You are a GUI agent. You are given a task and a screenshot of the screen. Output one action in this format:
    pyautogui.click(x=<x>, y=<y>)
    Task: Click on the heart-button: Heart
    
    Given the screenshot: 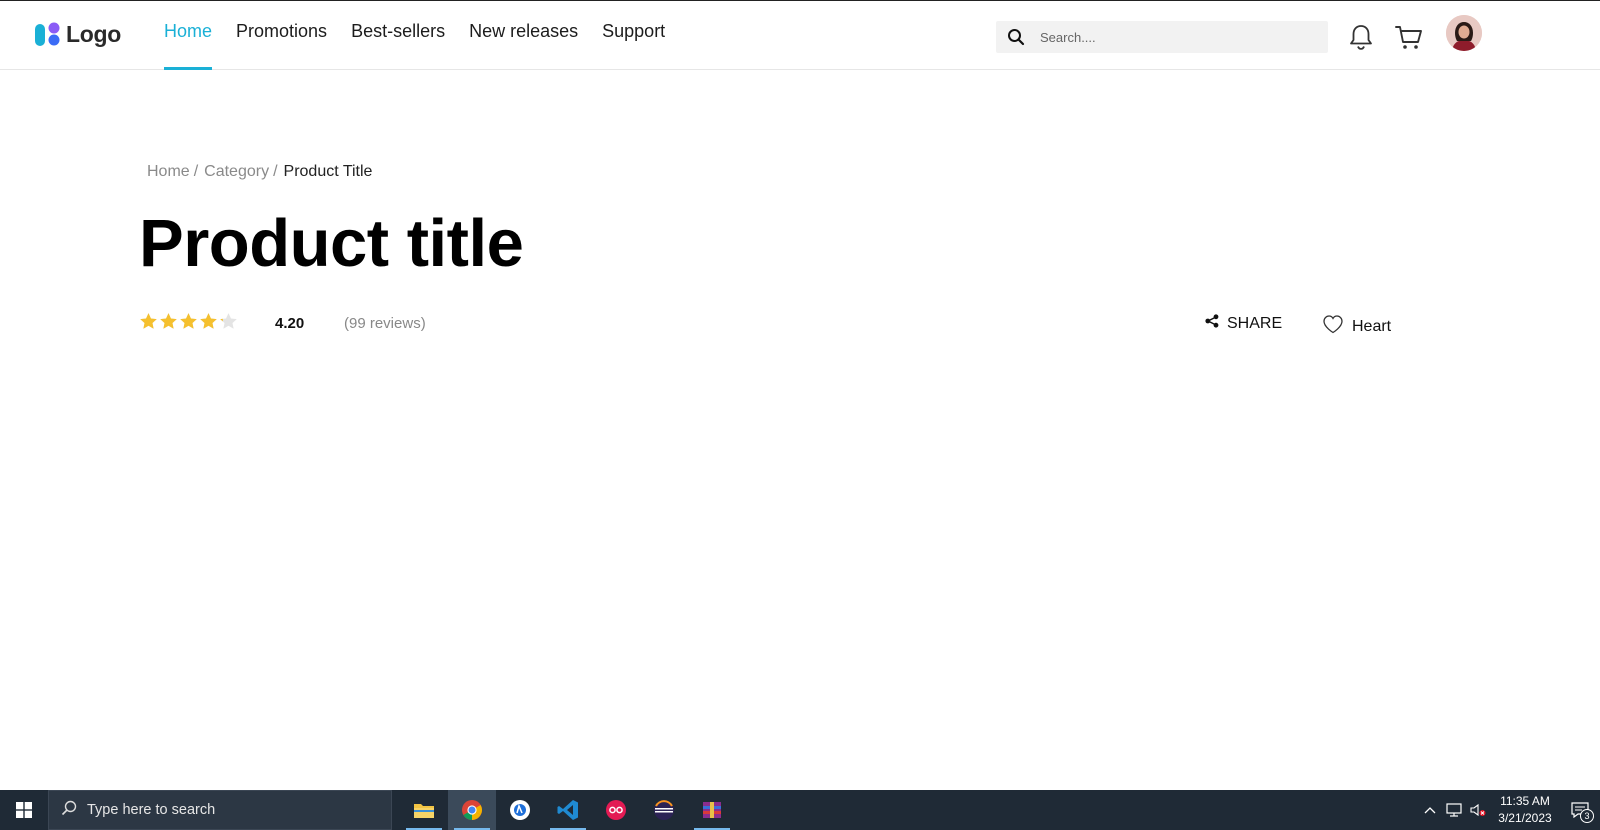 What is the action you would take?
    pyautogui.click(x=1356, y=326)
    